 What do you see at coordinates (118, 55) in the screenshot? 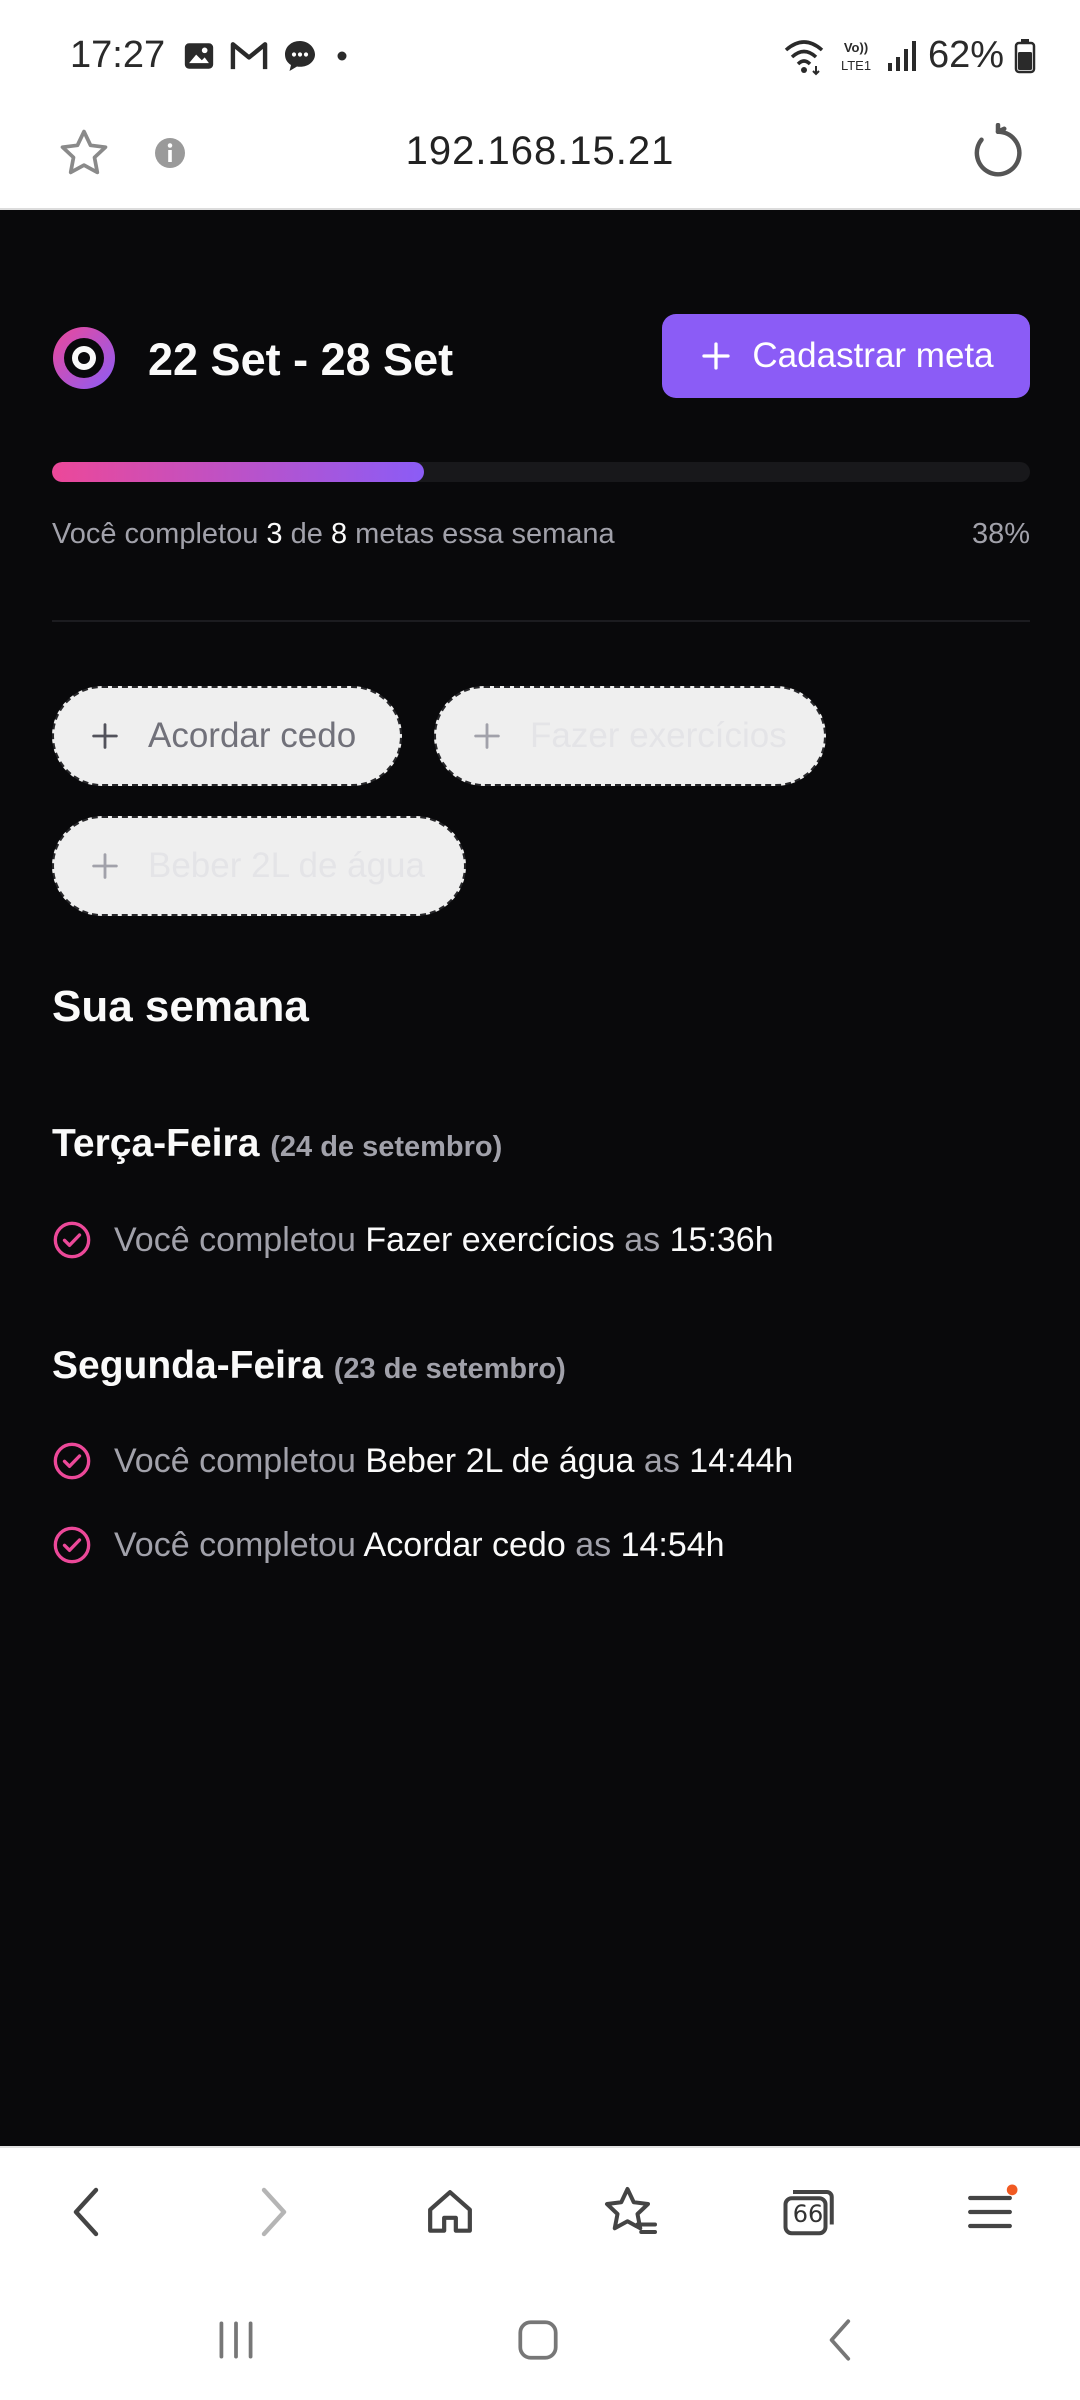
I see `status-time: 17:27` at bounding box center [118, 55].